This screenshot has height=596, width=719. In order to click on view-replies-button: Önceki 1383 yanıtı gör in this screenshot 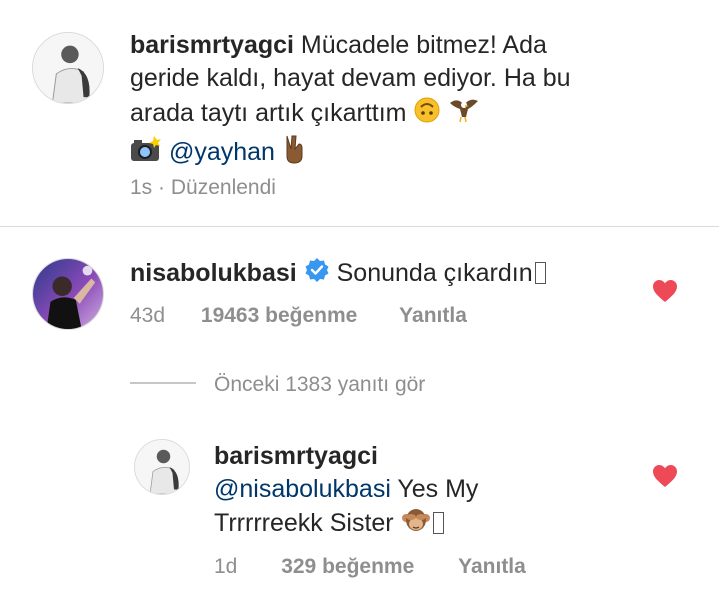, I will do `click(319, 385)`.